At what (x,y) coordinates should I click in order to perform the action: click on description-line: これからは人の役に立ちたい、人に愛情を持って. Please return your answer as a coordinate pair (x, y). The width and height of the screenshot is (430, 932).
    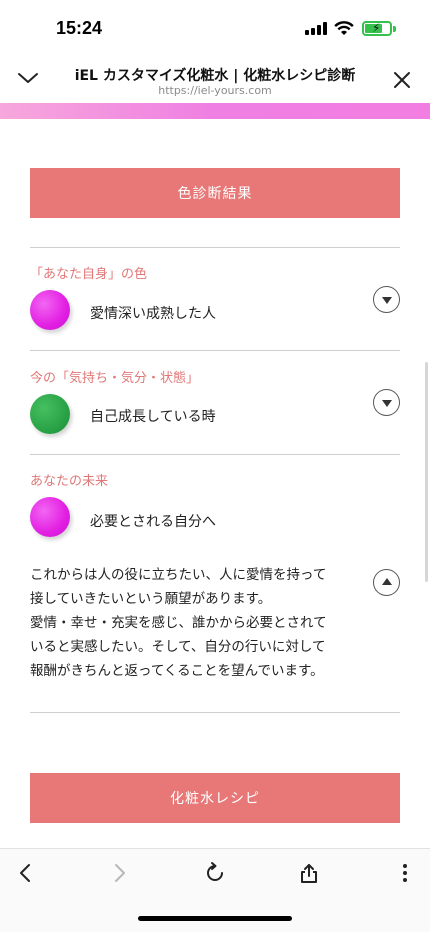
    Looking at the image, I should click on (178, 575).